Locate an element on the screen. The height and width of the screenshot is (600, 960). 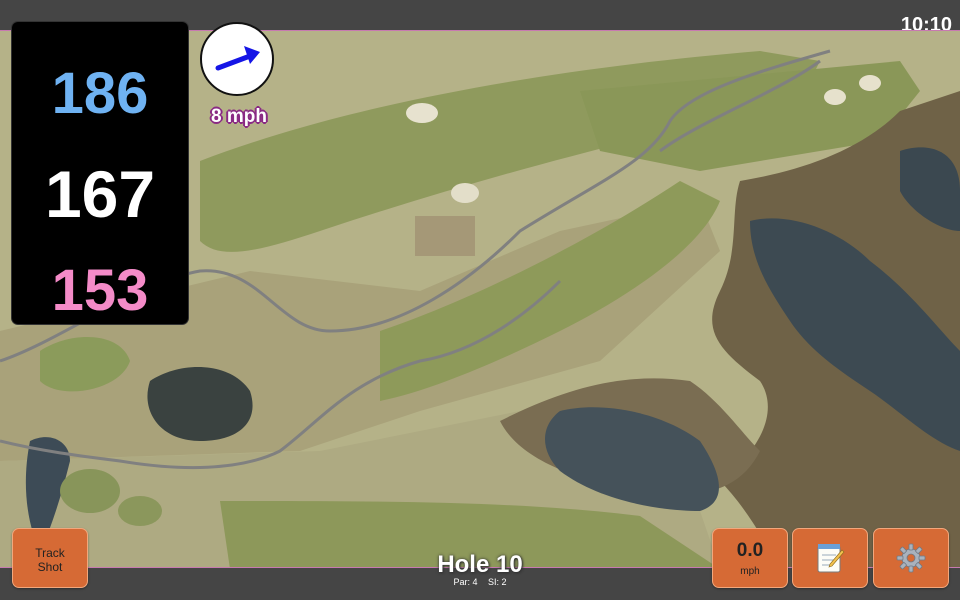
hole-par: Par: 4 is located at coordinates (465, 582).